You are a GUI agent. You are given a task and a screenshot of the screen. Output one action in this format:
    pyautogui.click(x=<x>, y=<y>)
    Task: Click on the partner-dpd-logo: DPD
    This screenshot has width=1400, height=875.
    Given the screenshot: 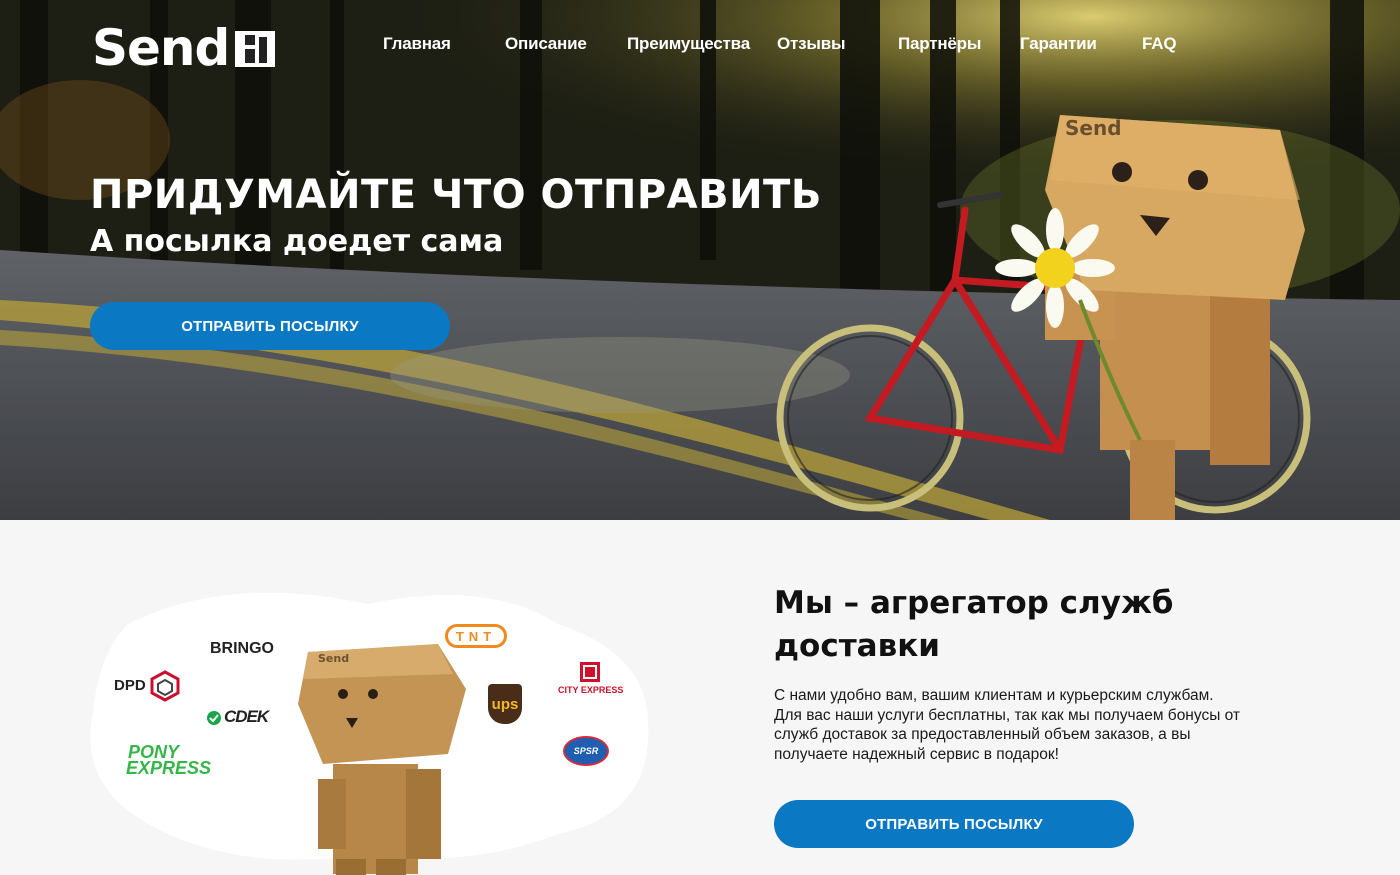 What is the action you would take?
    pyautogui.click(x=130, y=685)
    